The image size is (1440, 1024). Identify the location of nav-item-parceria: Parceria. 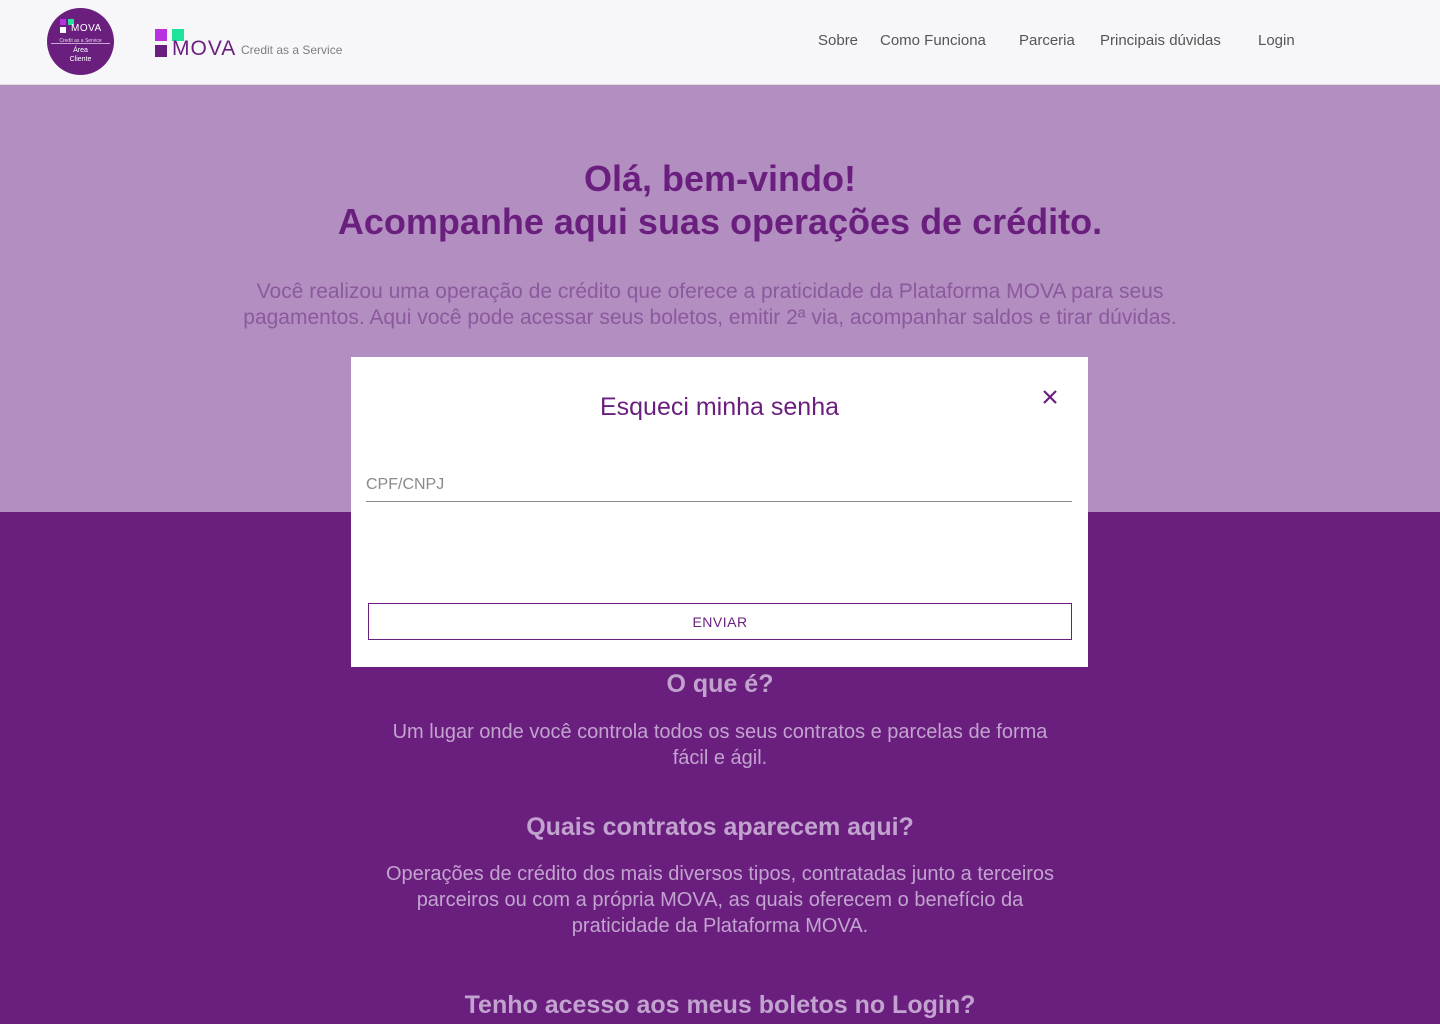
(1047, 40).